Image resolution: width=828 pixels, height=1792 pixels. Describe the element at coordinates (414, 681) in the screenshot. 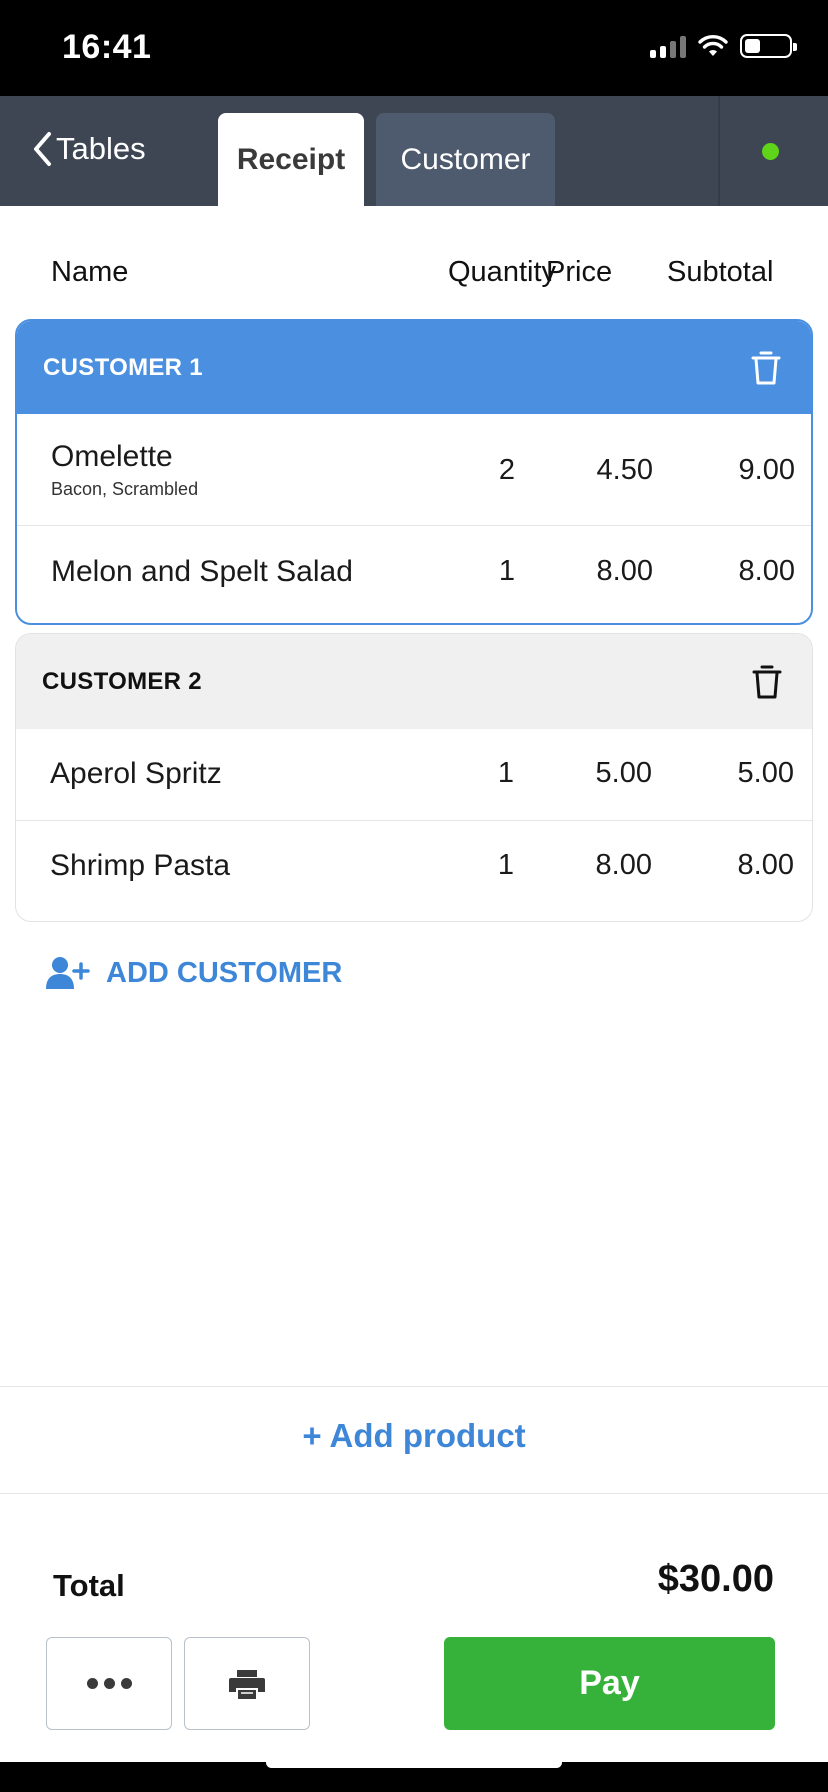

I see `customer-header: CUSTOMER 2` at that location.